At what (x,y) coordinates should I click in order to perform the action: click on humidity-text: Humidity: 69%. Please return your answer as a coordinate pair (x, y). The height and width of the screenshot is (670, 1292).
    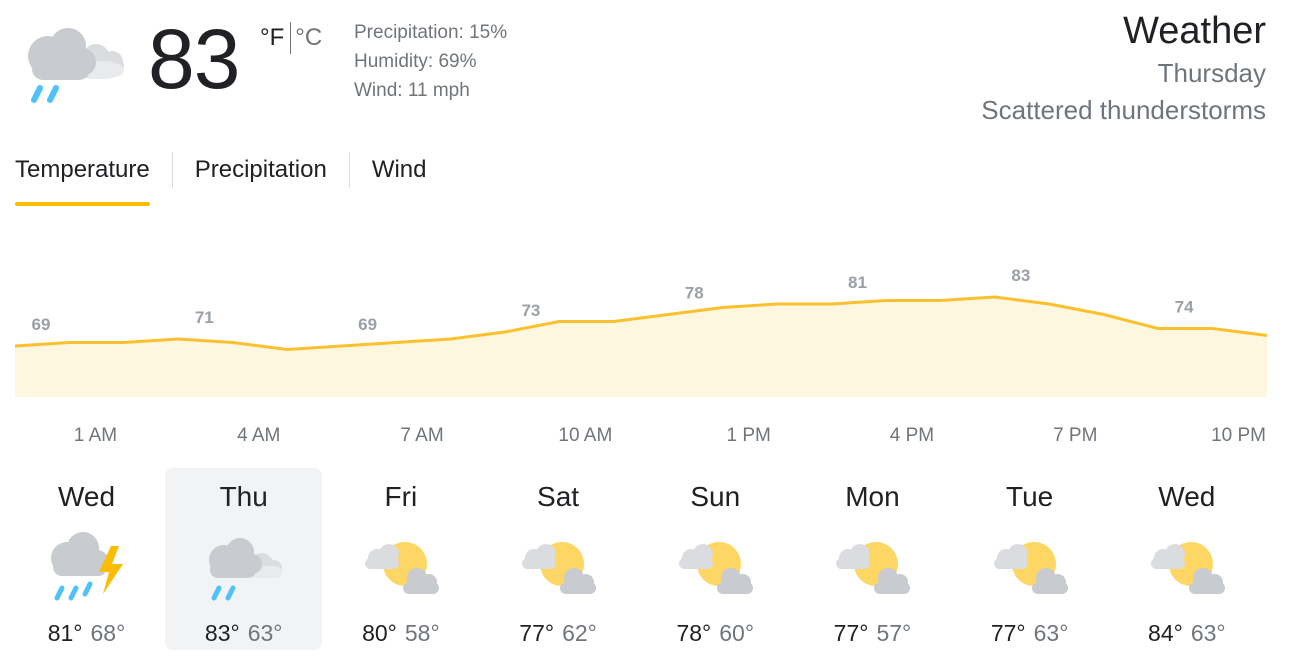
    Looking at the image, I should click on (415, 61).